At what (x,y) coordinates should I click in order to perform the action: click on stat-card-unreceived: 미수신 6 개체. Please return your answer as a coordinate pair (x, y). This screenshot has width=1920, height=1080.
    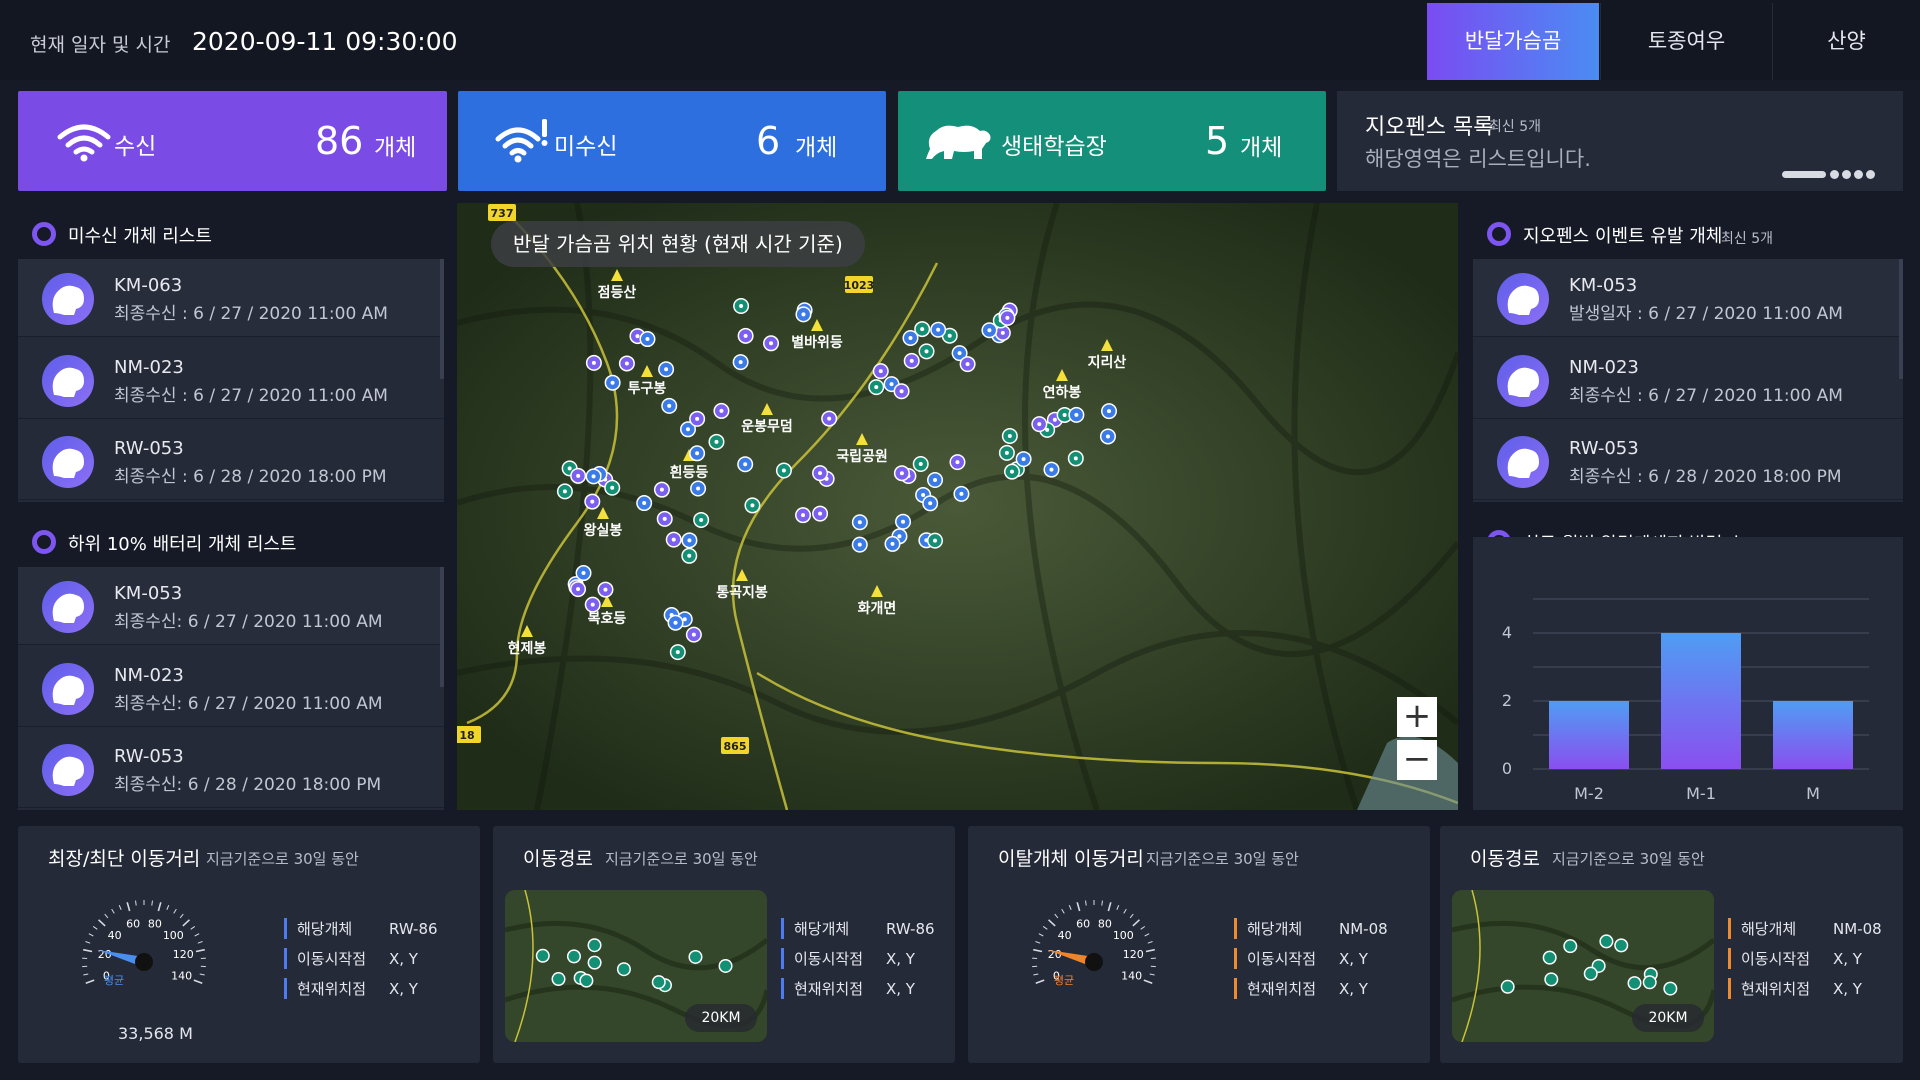
    Looking at the image, I should click on (672, 141).